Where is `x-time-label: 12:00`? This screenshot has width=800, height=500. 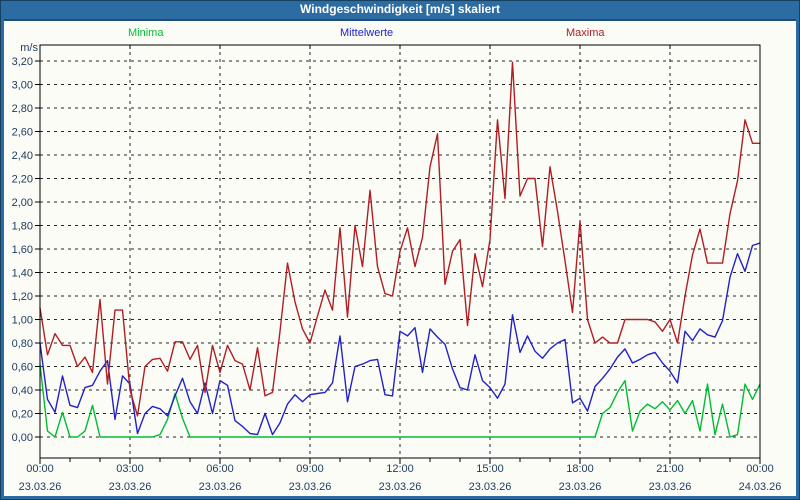
x-time-label: 12:00 is located at coordinates (400, 469).